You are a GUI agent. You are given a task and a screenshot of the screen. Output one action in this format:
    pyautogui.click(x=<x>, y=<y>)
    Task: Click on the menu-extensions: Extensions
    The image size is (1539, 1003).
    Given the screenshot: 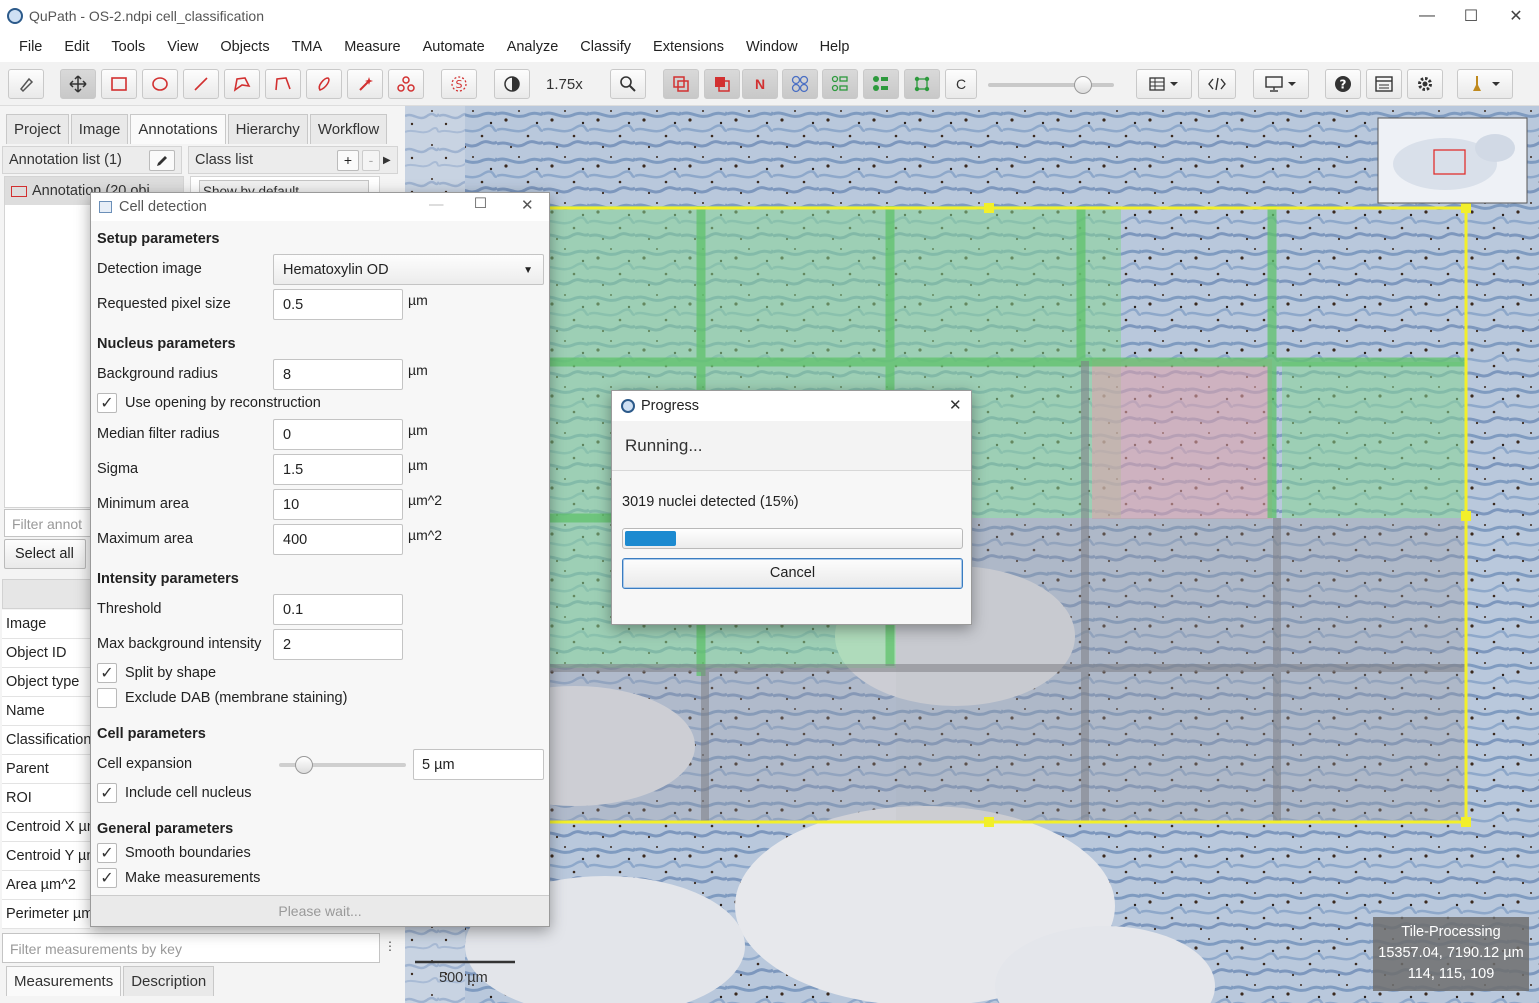 What is the action you would take?
    pyautogui.click(x=688, y=47)
    